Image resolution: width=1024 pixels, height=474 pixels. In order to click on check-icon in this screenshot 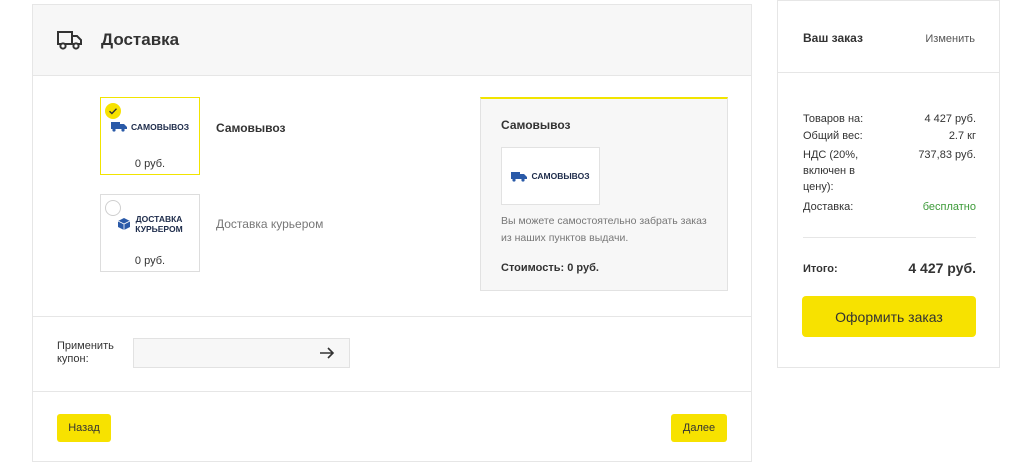, I will do `click(113, 111)`.